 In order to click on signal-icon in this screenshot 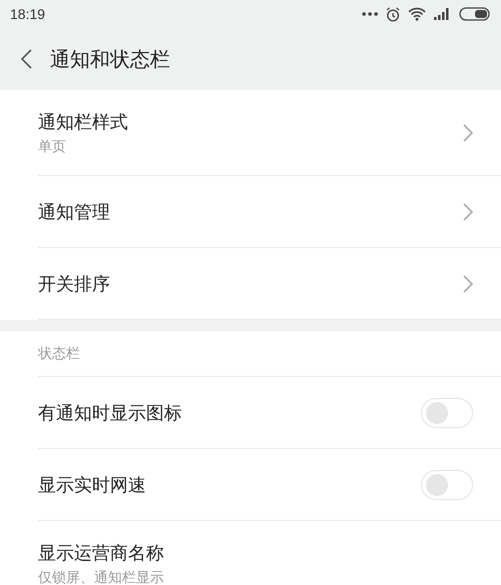, I will do `click(442, 14)`.